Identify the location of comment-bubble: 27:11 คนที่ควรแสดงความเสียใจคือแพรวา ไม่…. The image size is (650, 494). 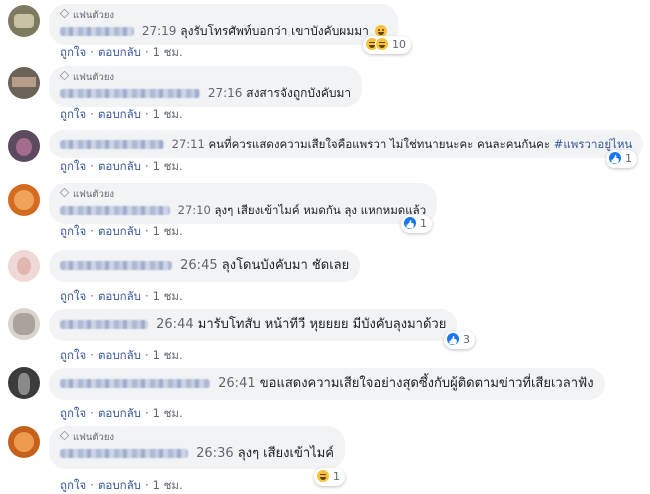
(346, 144).